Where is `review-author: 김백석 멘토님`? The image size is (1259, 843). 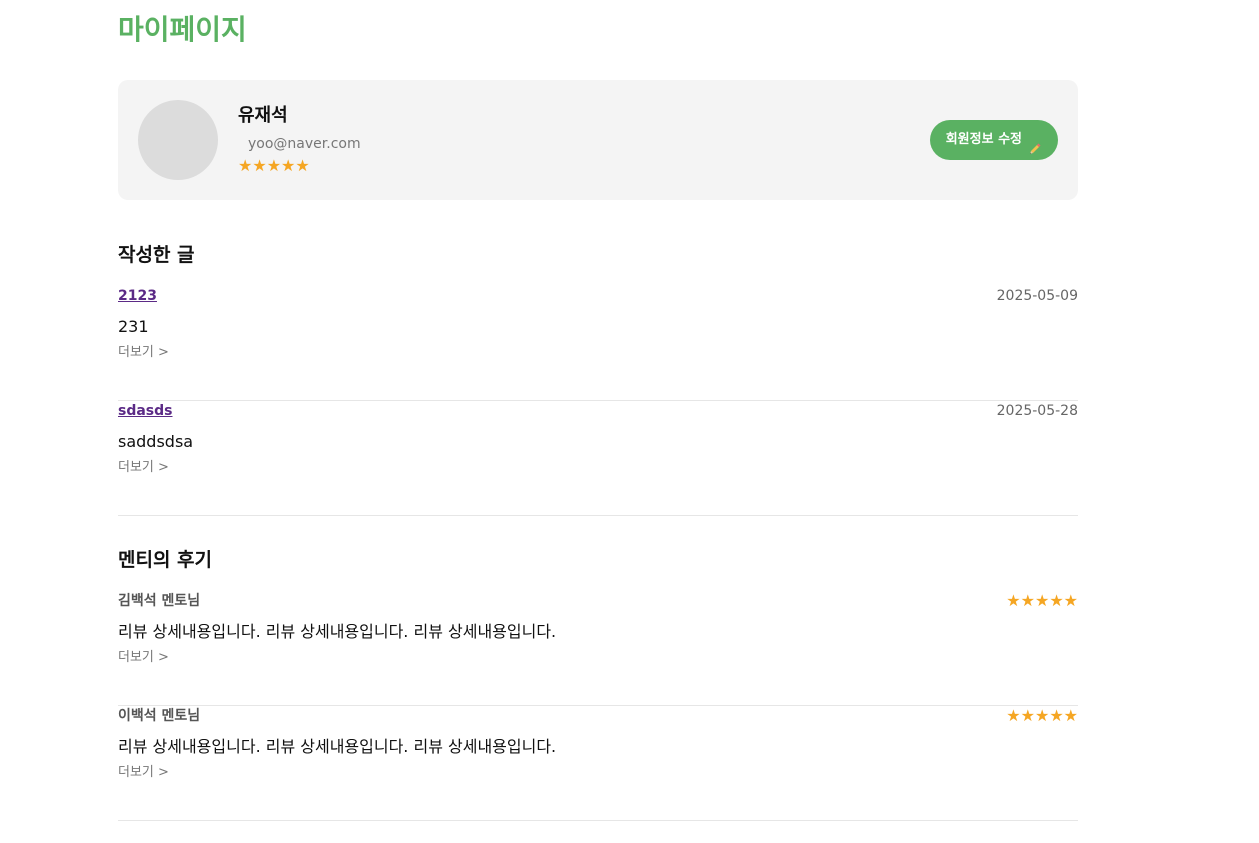
review-author: 김백석 멘토님 is located at coordinates (159, 601).